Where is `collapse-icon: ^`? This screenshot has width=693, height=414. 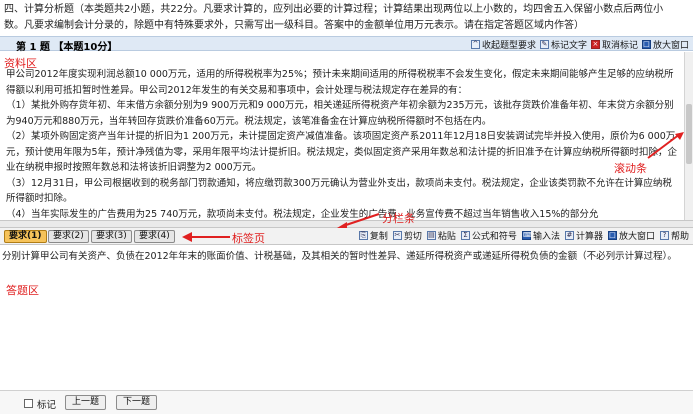
collapse-icon: ^ is located at coordinates (475, 44).